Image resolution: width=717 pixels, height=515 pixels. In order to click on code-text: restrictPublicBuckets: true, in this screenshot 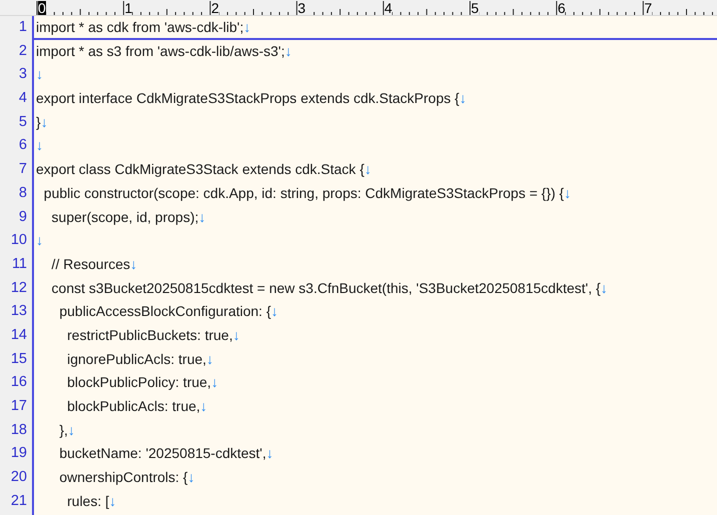, I will do `click(149, 335)`.